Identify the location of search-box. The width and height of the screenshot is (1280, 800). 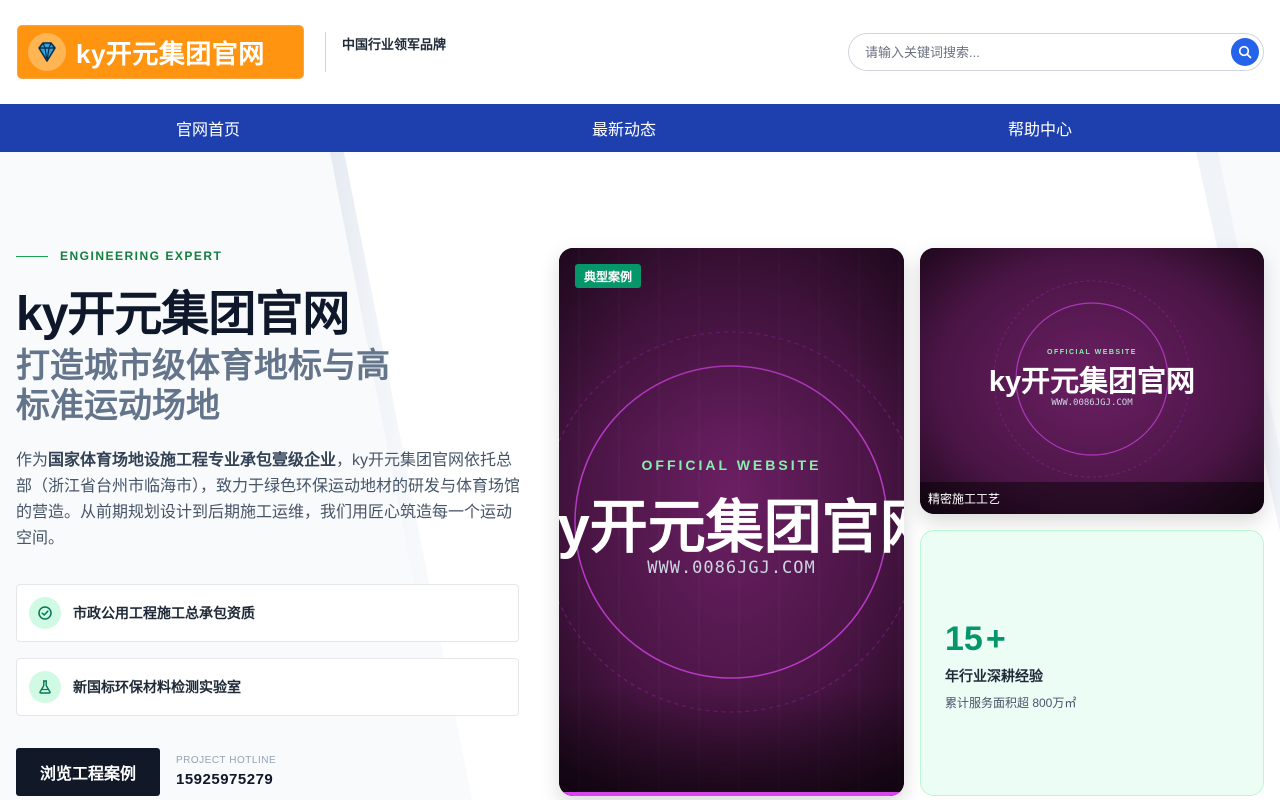
(1056, 52).